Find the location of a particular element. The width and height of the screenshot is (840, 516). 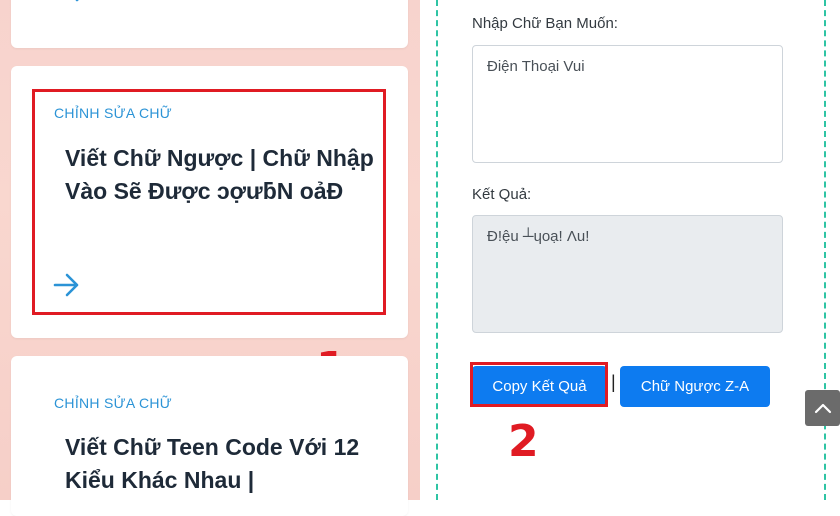

reverse-text-button: Chữ Ngược Z-A is located at coordinates (695, 386).